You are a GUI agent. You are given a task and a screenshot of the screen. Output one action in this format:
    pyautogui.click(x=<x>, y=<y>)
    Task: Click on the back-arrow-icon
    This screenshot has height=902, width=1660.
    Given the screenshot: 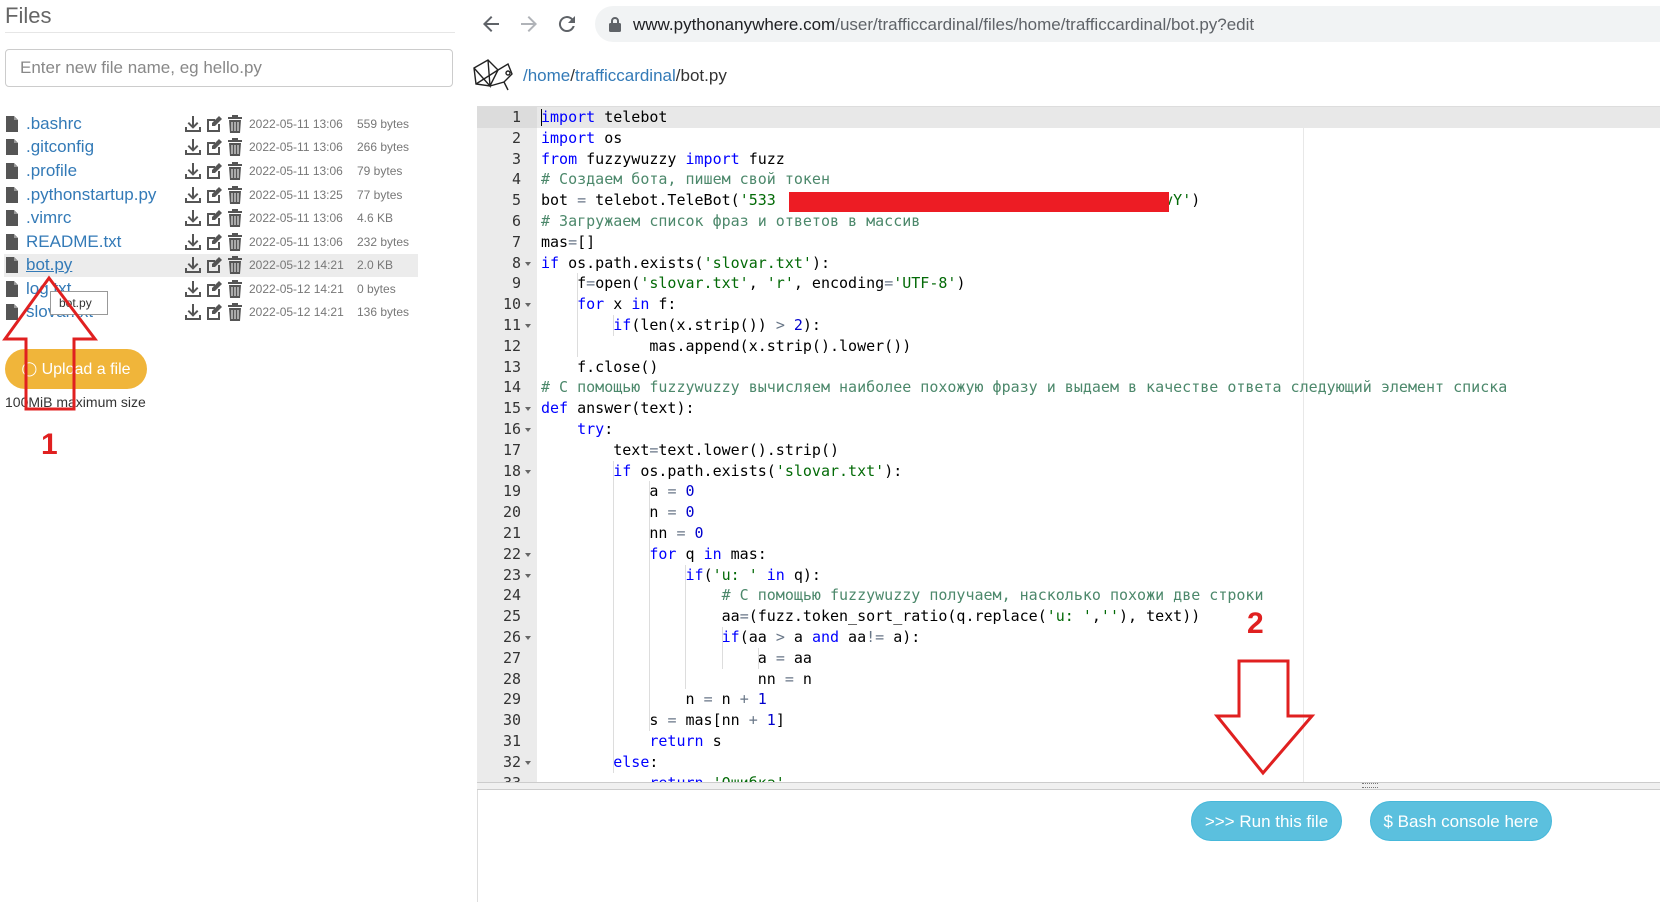 What is the action you would take?
    pyautogui.click(x=491, y=24)
    